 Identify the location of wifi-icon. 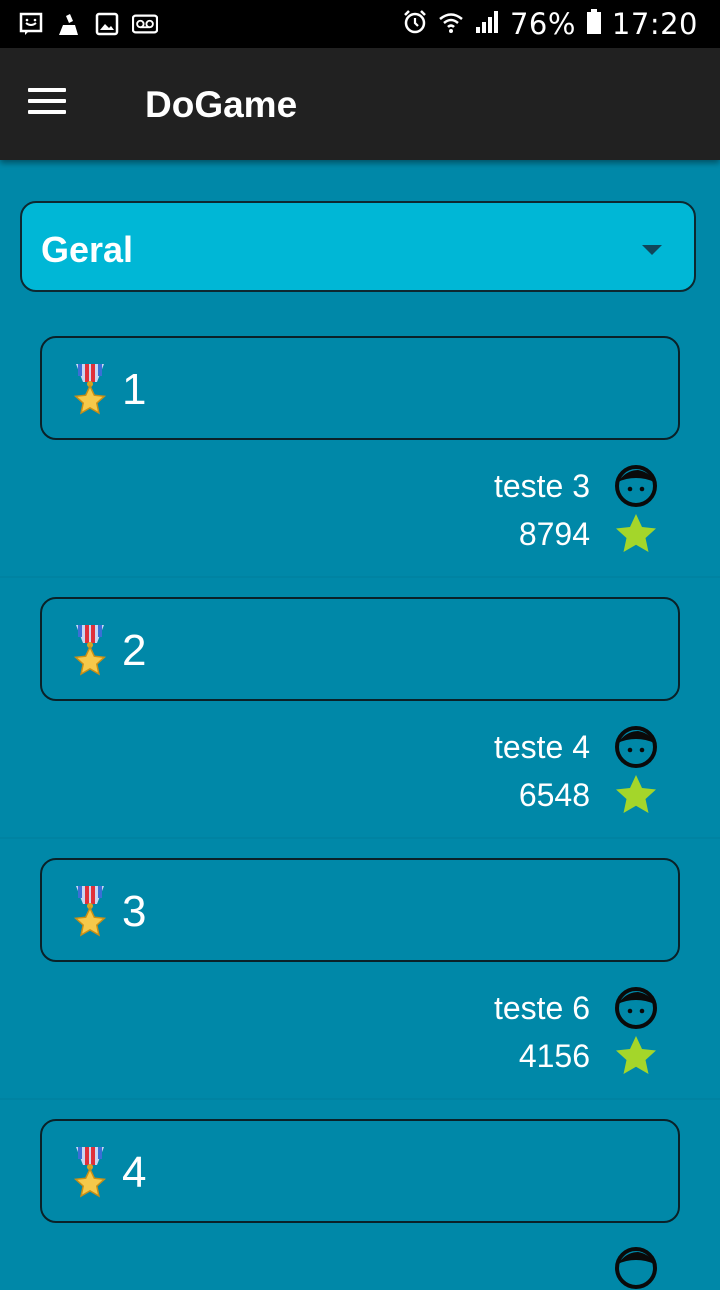
(451, 24).